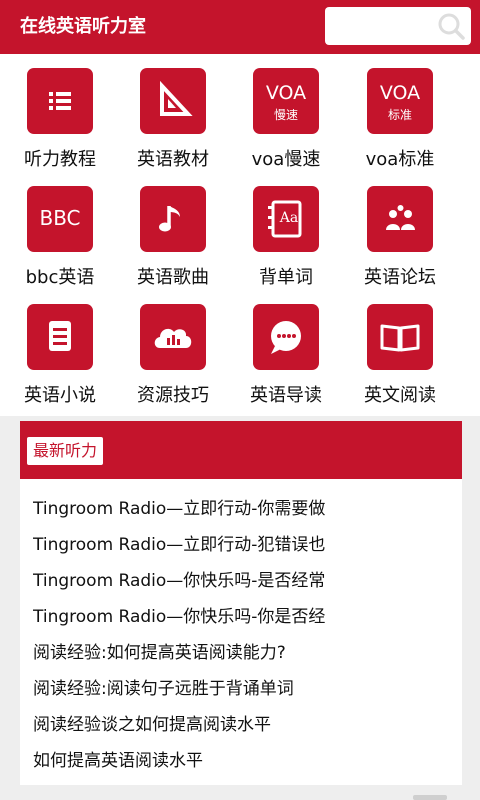 Image resolution: width=480 pixels, height=800 pixels. Describe the element at coordinates (65, 451) in the screenshot. I see `tab-latest-listening: 最新听力` at that location.